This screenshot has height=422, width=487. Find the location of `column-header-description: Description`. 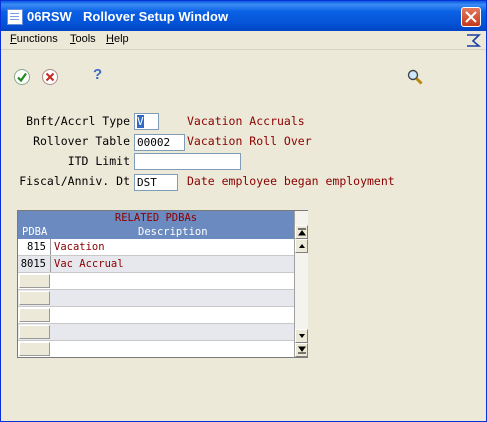

column-header-description: Description is located at coordinates (173, 232).